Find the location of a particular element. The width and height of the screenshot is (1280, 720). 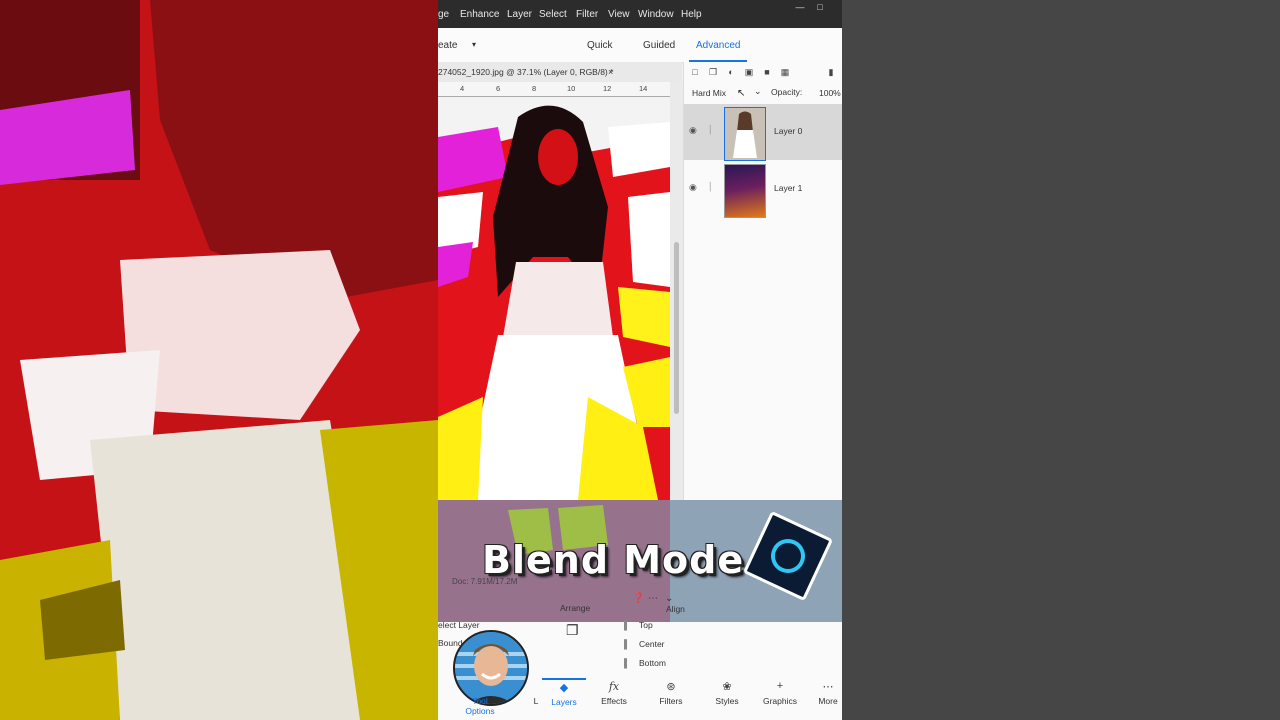

mouse-cursor-icon: ↖ is located at coordinates (741, 93).